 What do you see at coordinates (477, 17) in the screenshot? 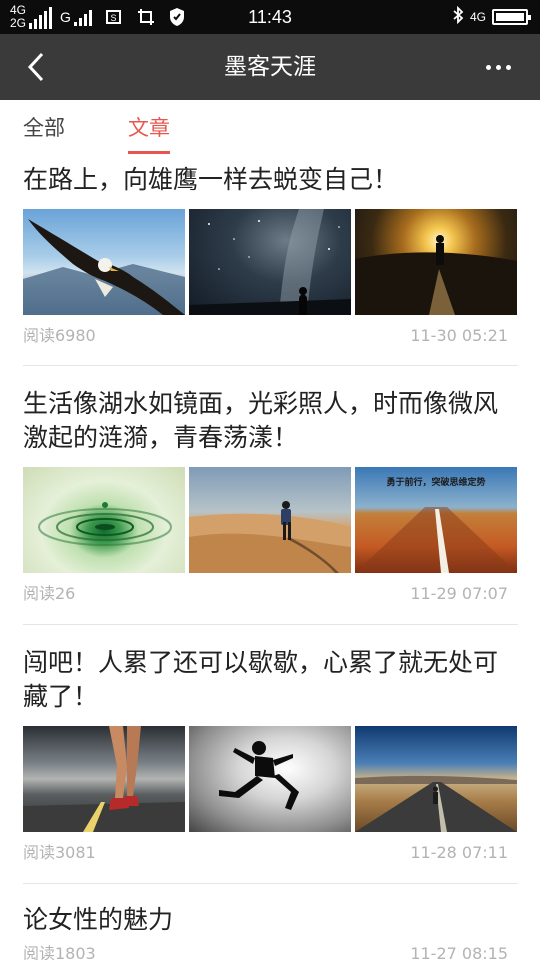
I see `network-type-right: 4G` at bounding box center [477, 17].